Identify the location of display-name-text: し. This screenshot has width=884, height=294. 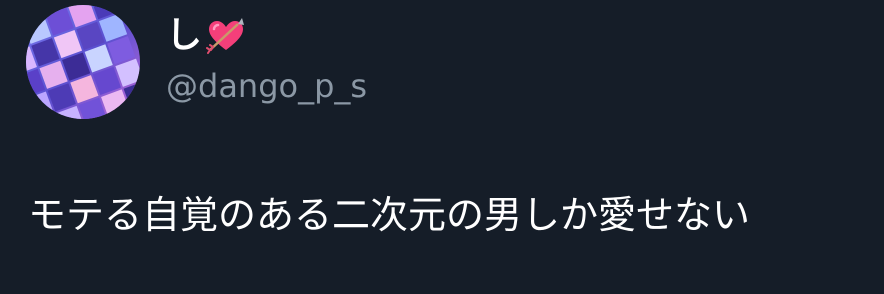
(184, 35).